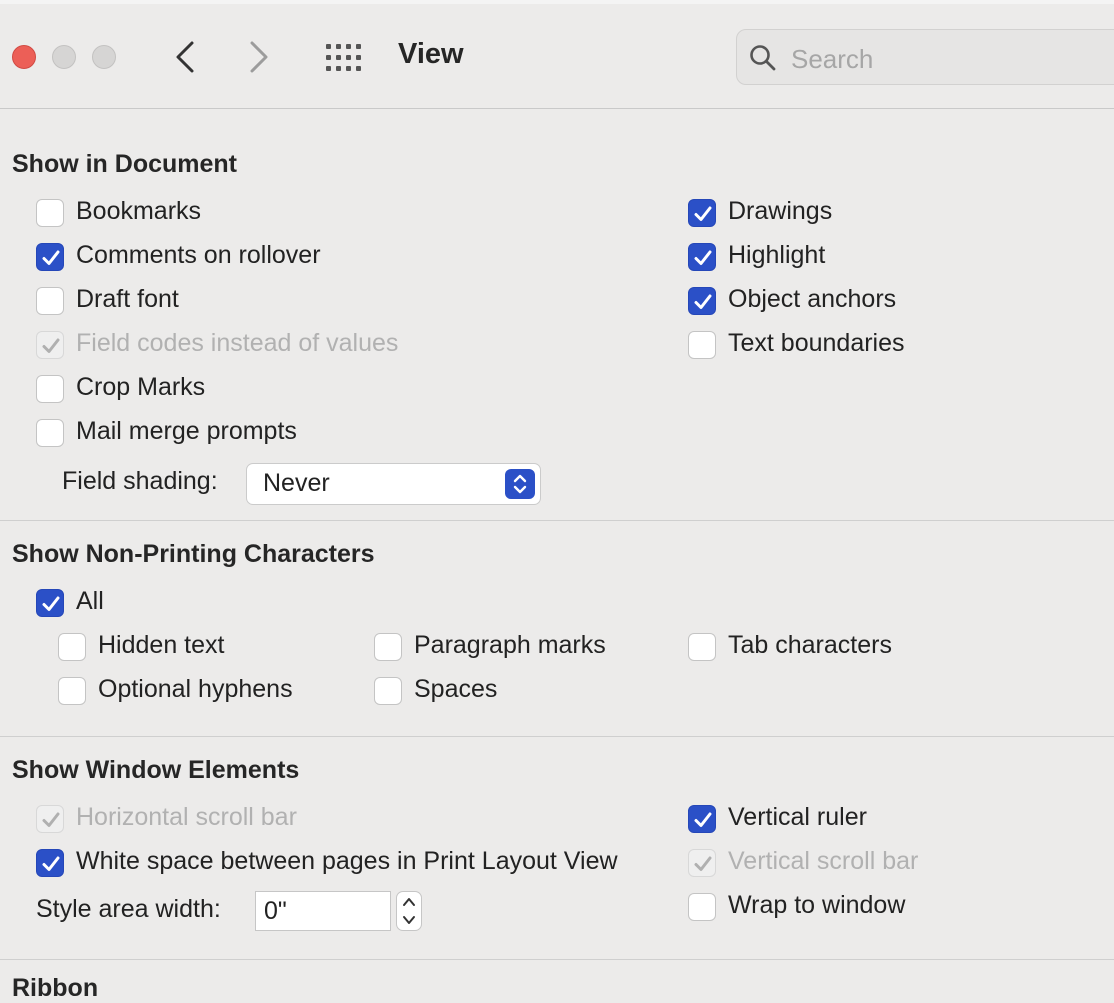  Describe the element at coordinates (780, 211) in the screenshot. I see `checkbox-label: Drawings` at that location.